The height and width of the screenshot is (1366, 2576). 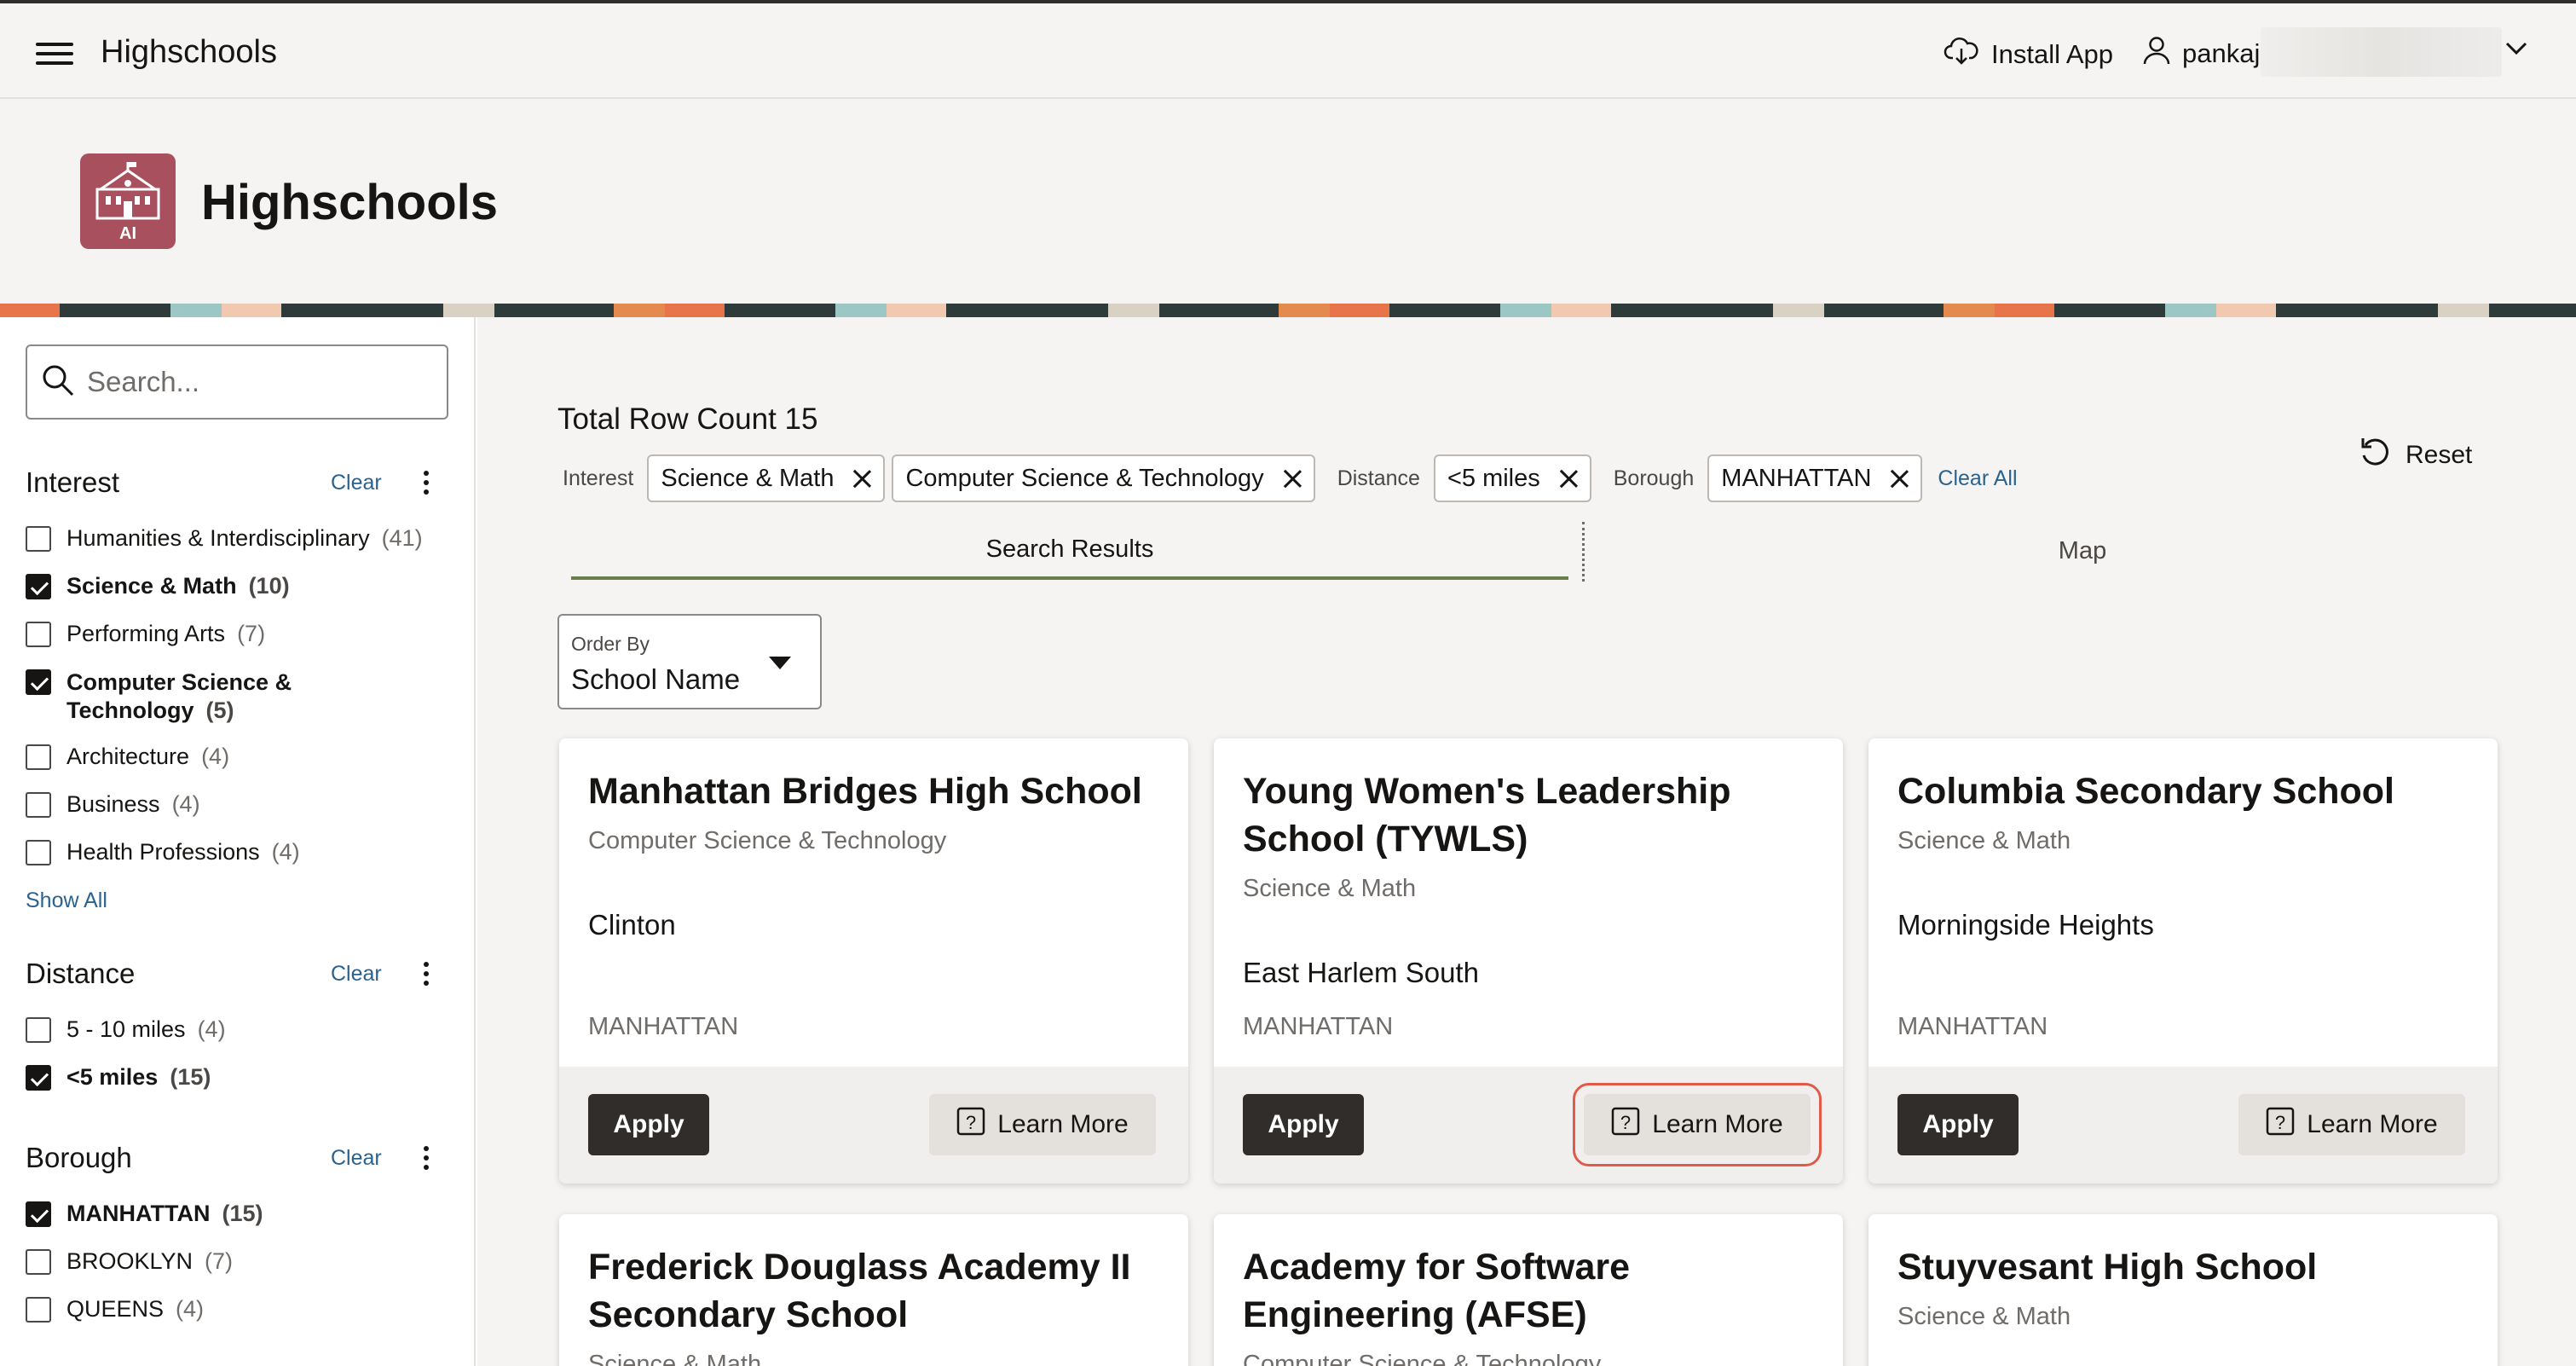 What do you see at coordinates (1961, 54) in the screenshot?
I see `cloud-download-icon` at bounding box center [1961, 54].